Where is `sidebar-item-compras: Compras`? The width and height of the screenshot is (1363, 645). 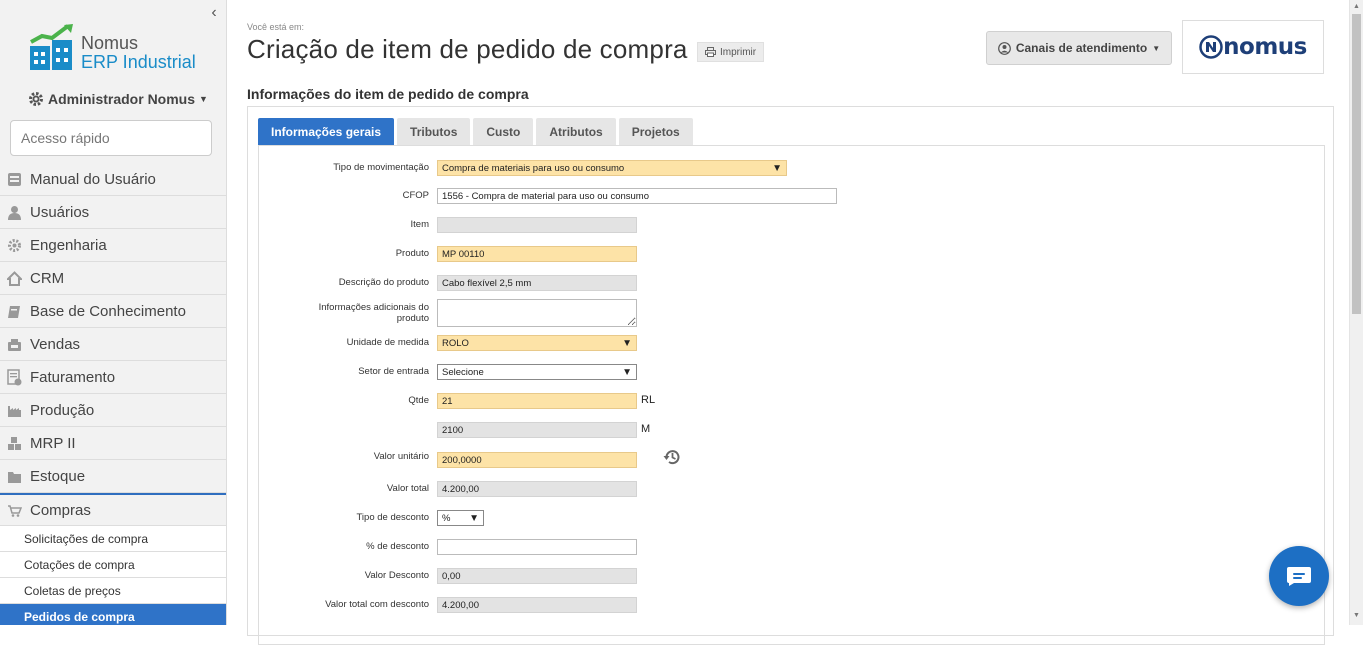
sidebar-item-compras: Compras is located at coordinates (113, 509).